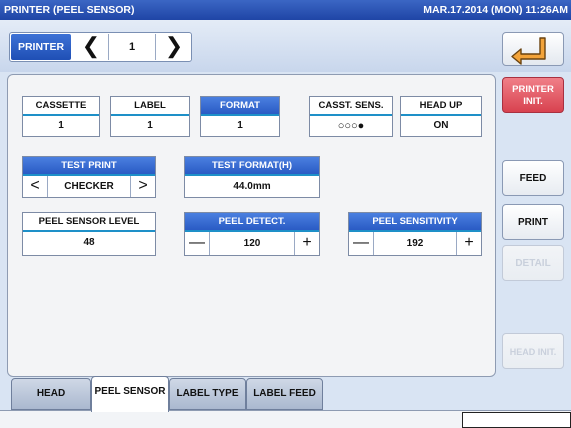 The height and width of the screenshot is (428, 571). Describe the element at coordinates (441, 125) in the screenshot. I see `head-up-value: ON` at that location.